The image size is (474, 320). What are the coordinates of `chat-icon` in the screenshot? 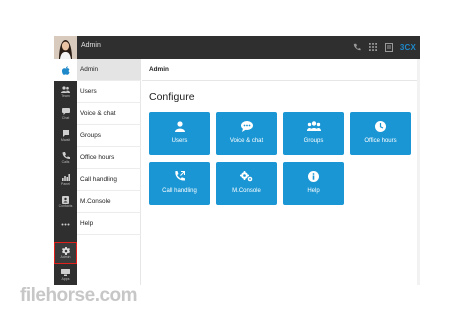 It's located at (66, 112).